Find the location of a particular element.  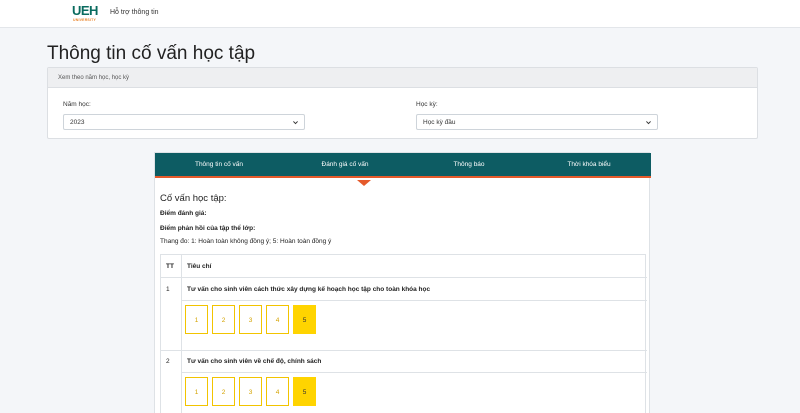

year-label: Năm học: is located at coordinates (77, 104).